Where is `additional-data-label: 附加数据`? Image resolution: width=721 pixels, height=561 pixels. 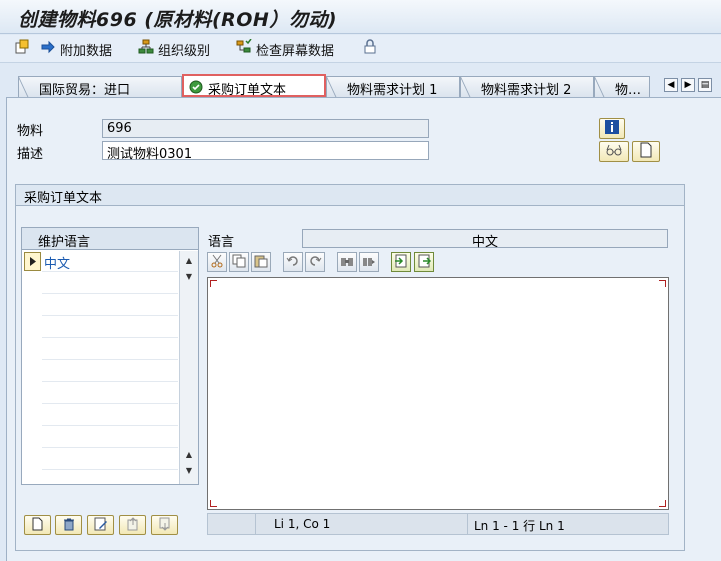 additional-data-label: 附加数据 is located at coordinates (86, 51).